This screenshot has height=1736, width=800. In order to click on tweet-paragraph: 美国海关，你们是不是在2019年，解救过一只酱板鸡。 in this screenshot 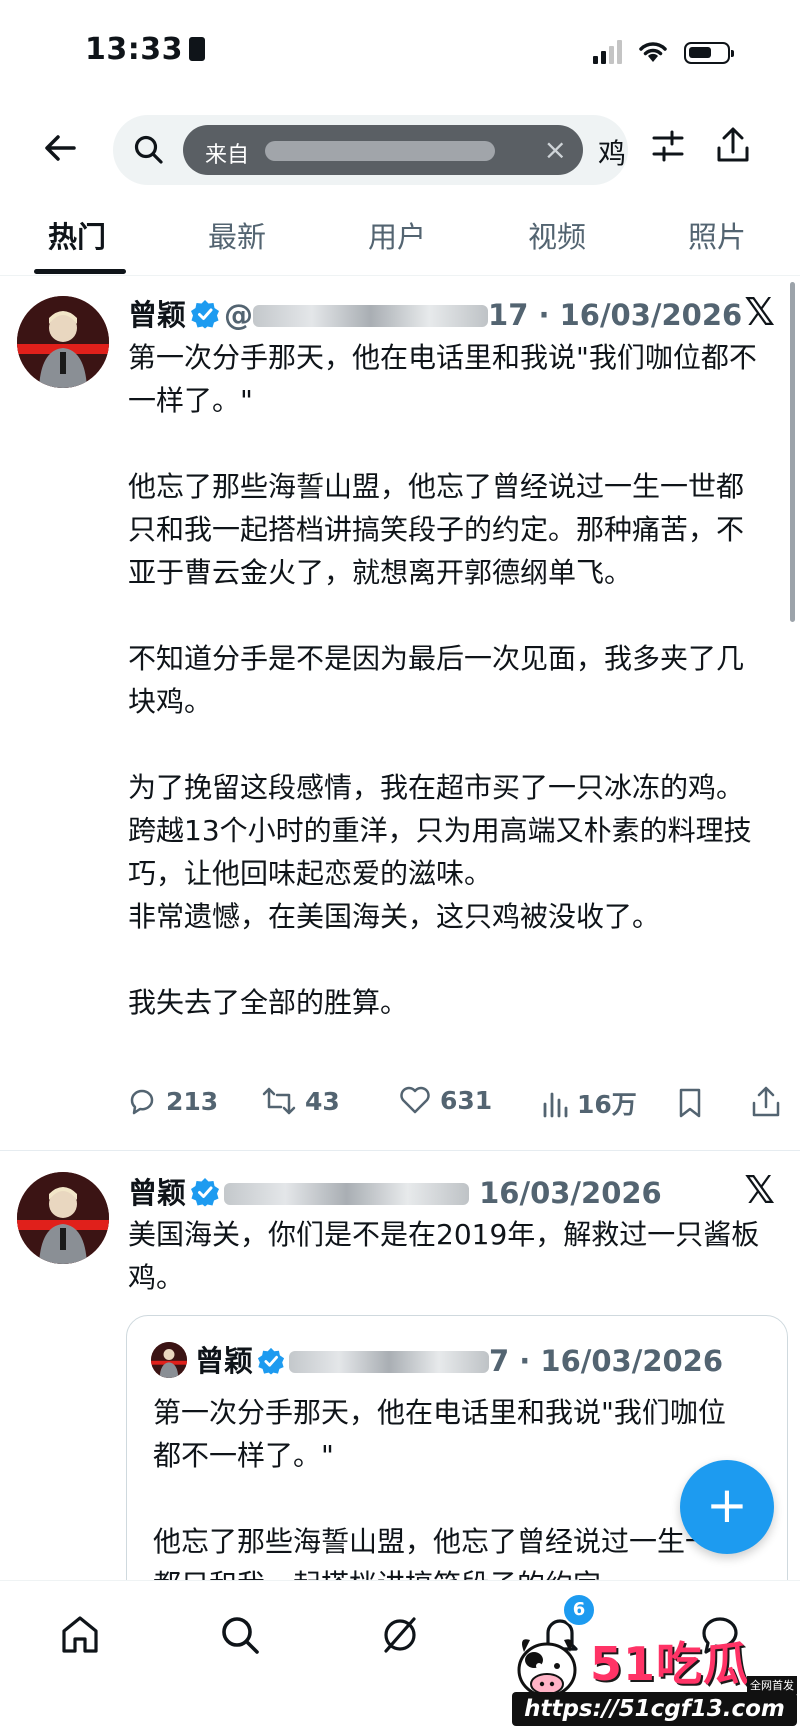, I will do `click(444, 1256)`.